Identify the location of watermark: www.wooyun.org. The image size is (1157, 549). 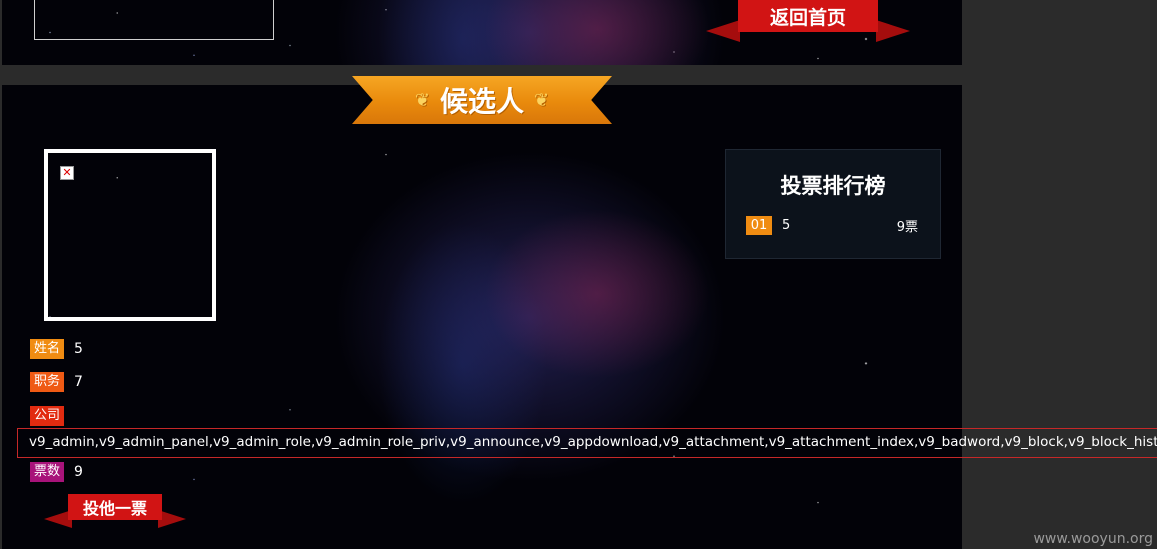
(1093, 539).